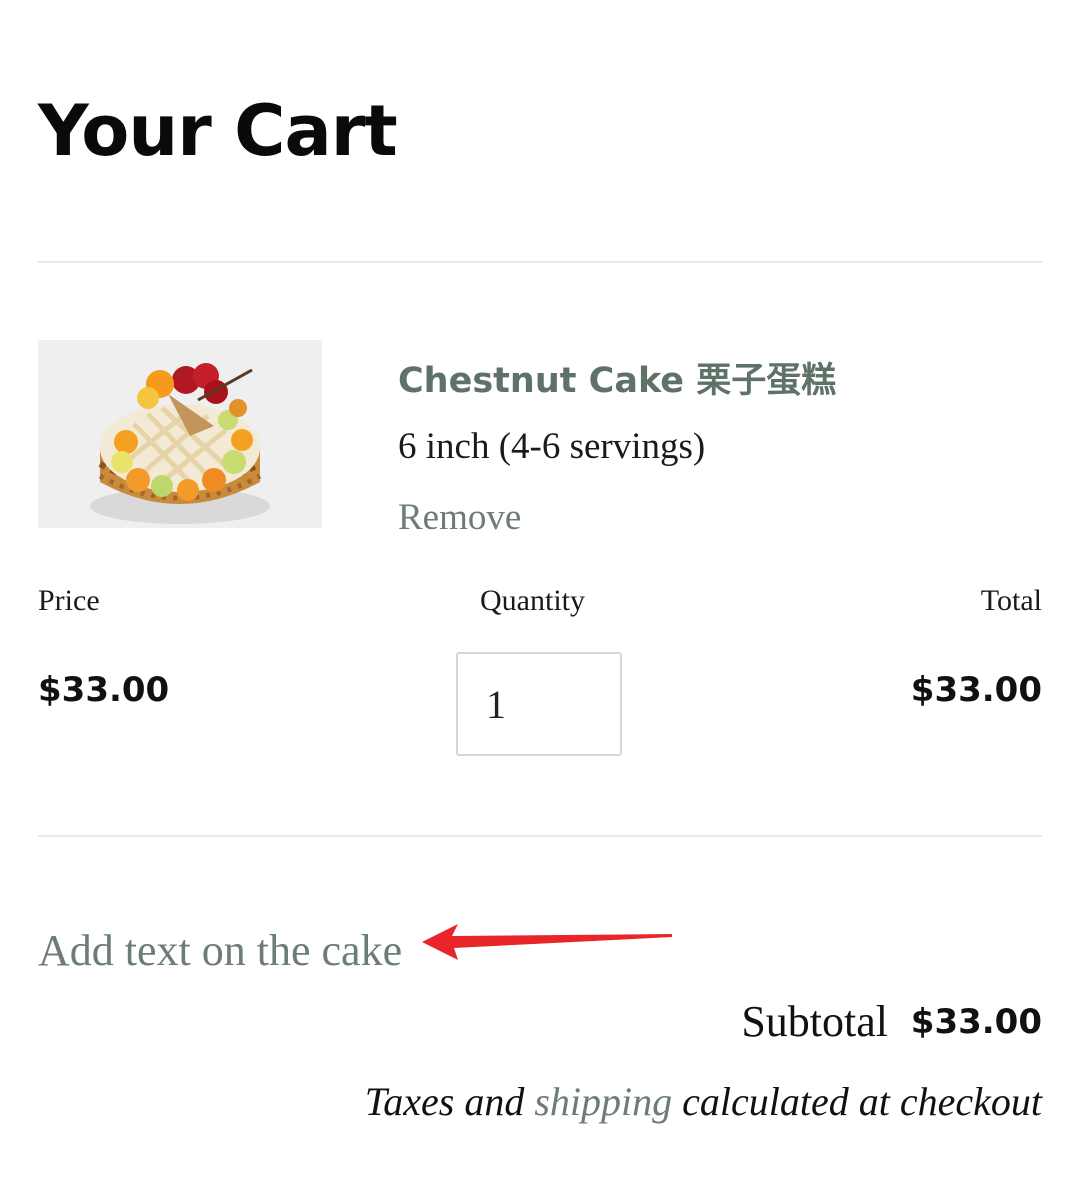 The width and height of the screenshot is (1076, 1196). I want to click on total-column-header: Total, so click(1011, 600).